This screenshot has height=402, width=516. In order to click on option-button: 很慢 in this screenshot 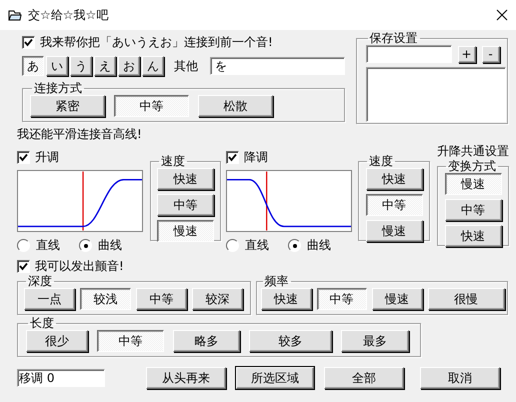, I will do `click(466, 299)`.